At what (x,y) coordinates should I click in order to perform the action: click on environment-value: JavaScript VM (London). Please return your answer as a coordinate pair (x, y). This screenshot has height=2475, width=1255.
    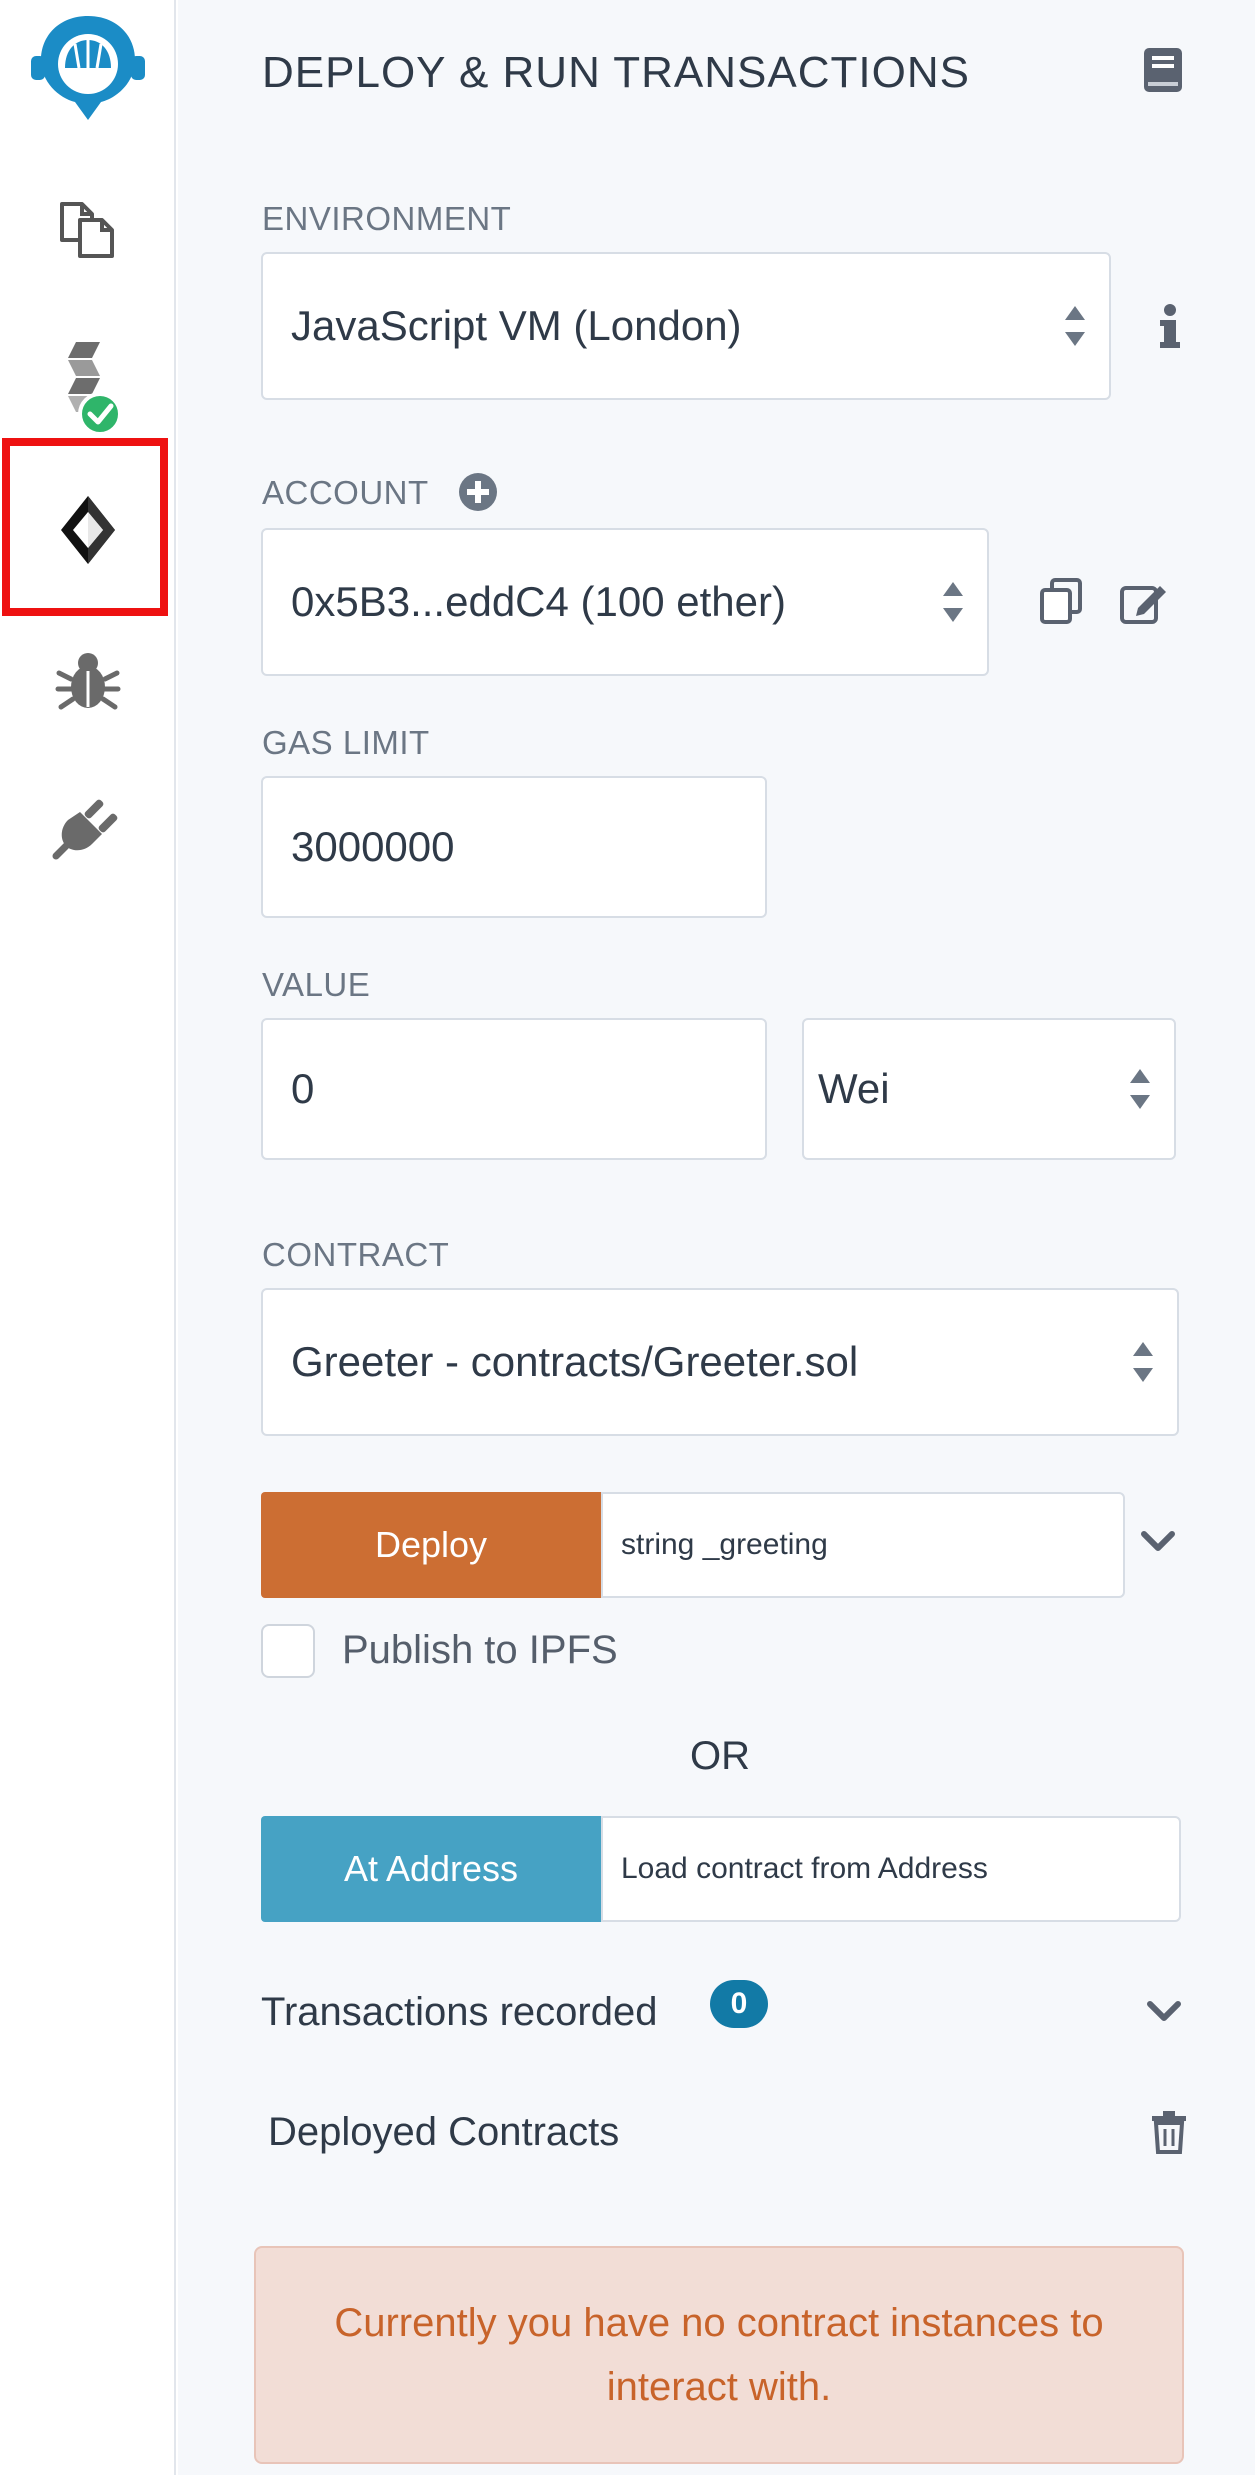
    Looking at the image, I should click on (516, 325).